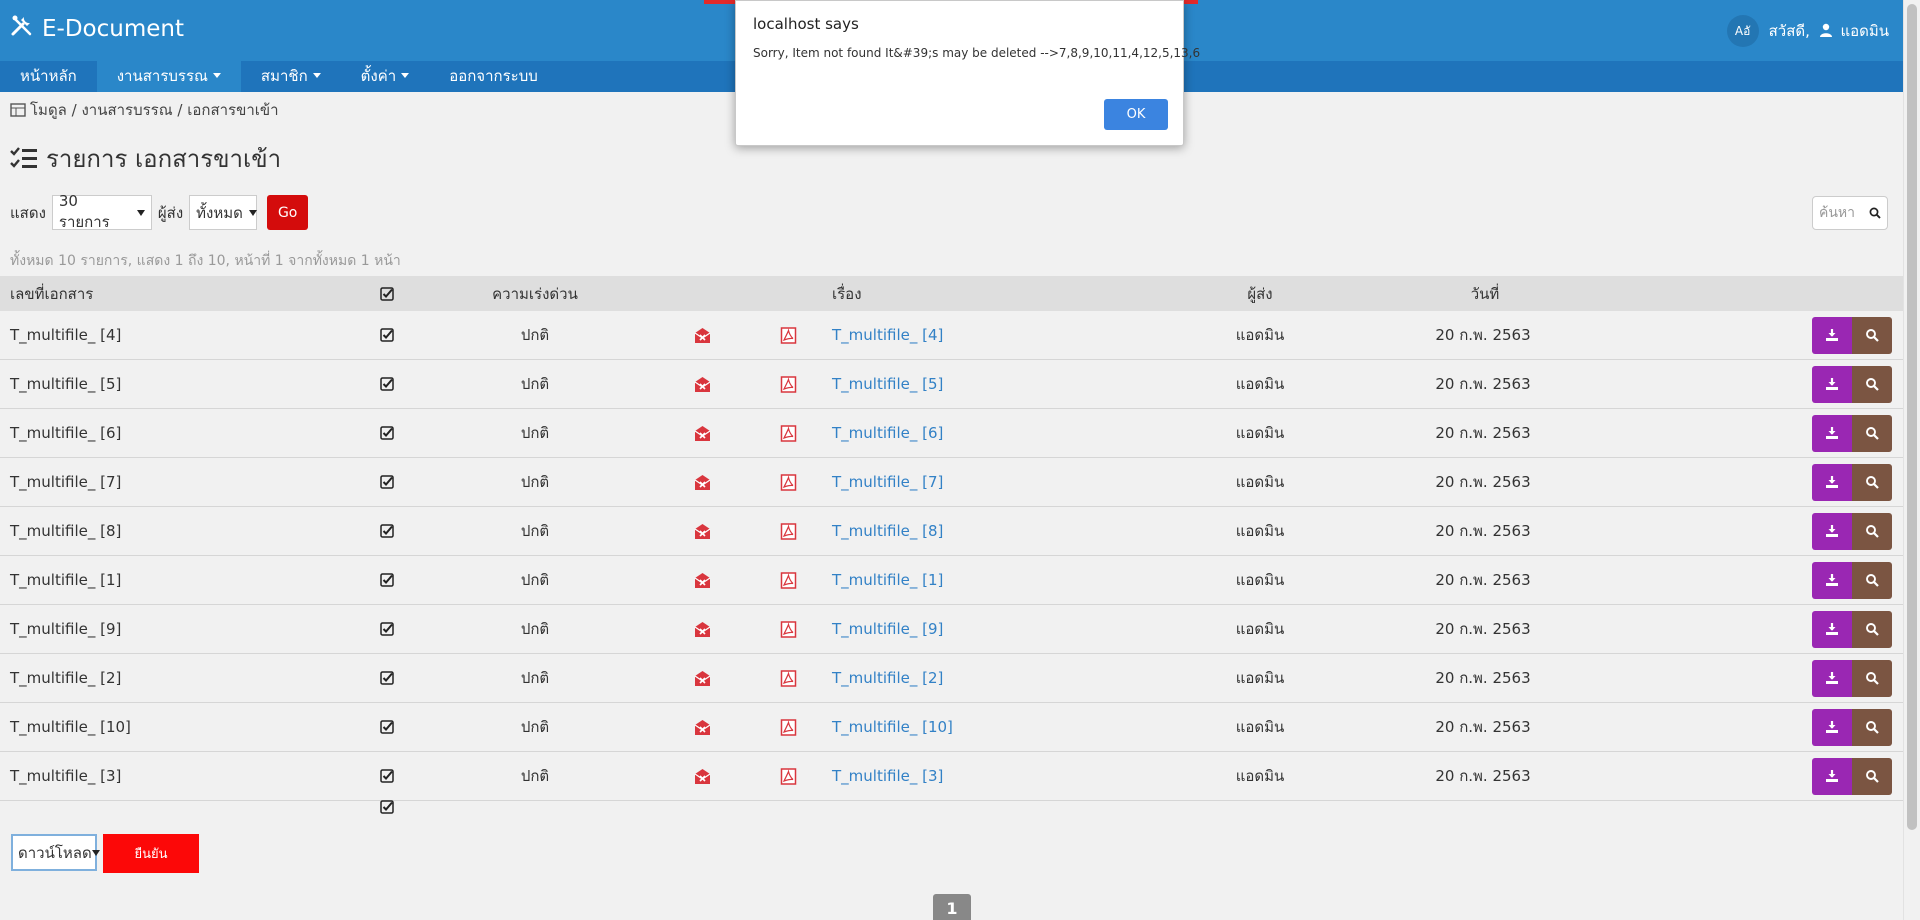 The image size is (1920, 920). Describe the element at coordinates (223, 212) in the screenshot. I see `sender-select: ทั้งหมด` at that location.